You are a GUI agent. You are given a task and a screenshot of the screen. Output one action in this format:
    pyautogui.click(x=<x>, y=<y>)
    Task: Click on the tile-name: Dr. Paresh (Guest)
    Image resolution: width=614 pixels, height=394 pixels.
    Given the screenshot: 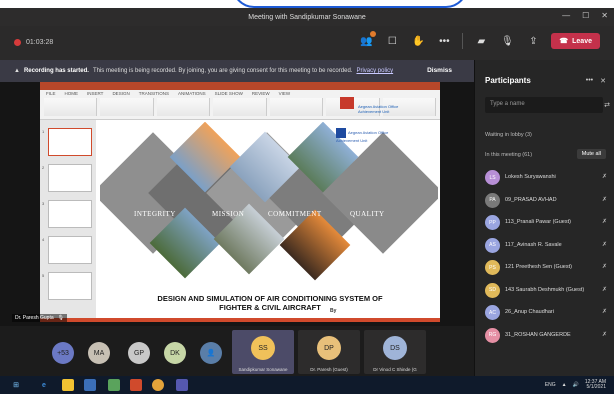 What is the action you would take?
    pyautogui.click(x=329, y=369)
    